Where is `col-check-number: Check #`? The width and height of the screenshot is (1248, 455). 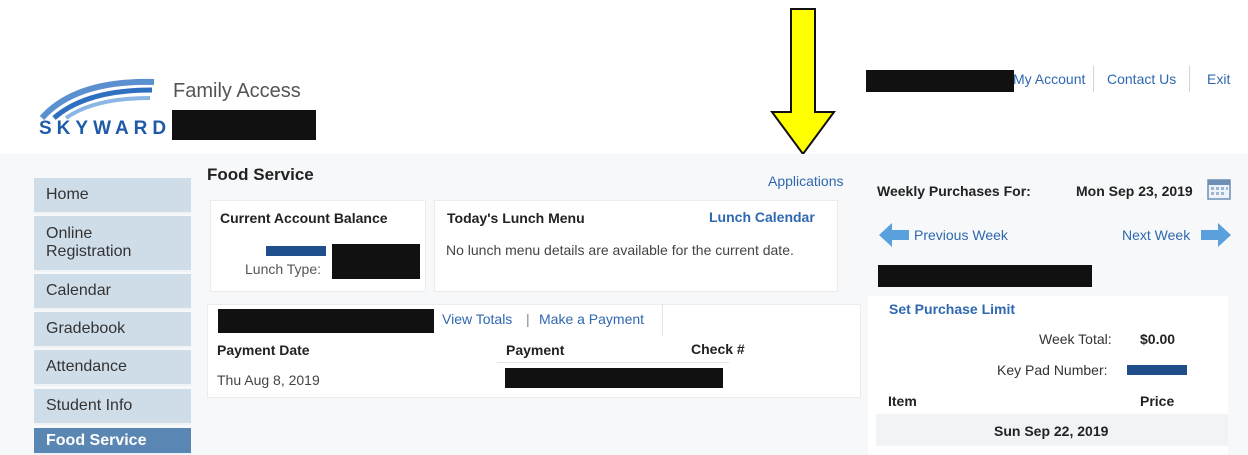
col-check-number: Check # is located at coordinates (718, 349).